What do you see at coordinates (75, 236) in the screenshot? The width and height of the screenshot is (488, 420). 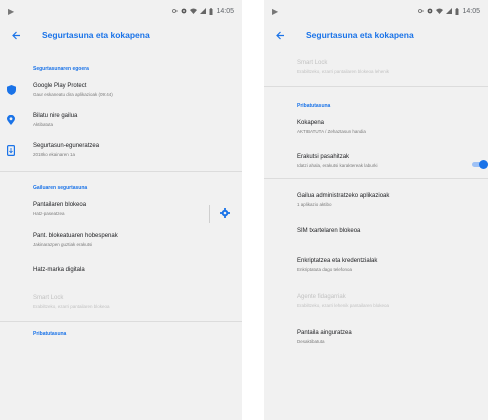 I see `list-item-title: Pant. blokeatuaren hobespenak` at bounding box center [75, 236].